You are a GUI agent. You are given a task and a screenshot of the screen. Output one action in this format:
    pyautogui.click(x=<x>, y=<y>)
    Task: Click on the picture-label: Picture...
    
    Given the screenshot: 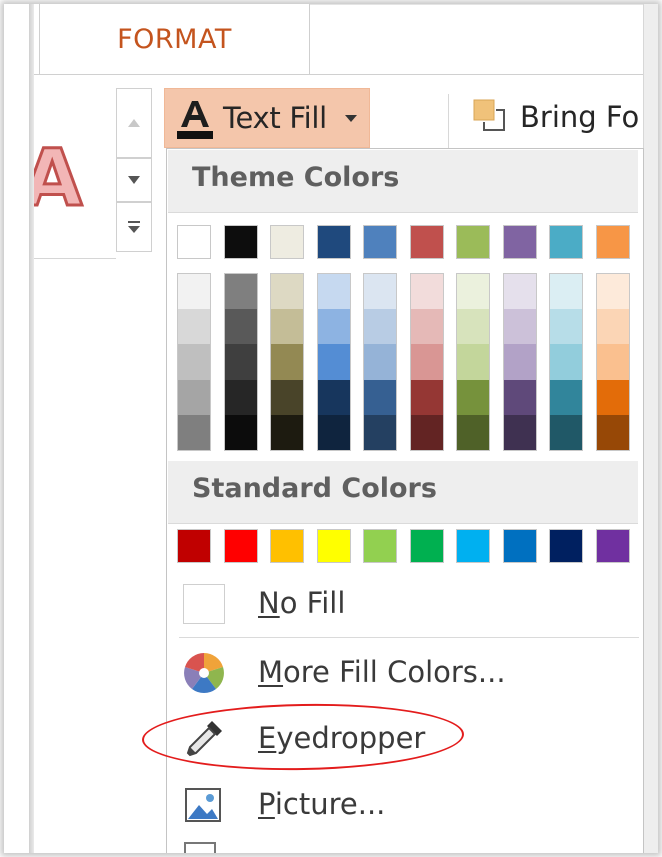 What is the action you would take?
    pyautogui.click(x=322, y=804)
    